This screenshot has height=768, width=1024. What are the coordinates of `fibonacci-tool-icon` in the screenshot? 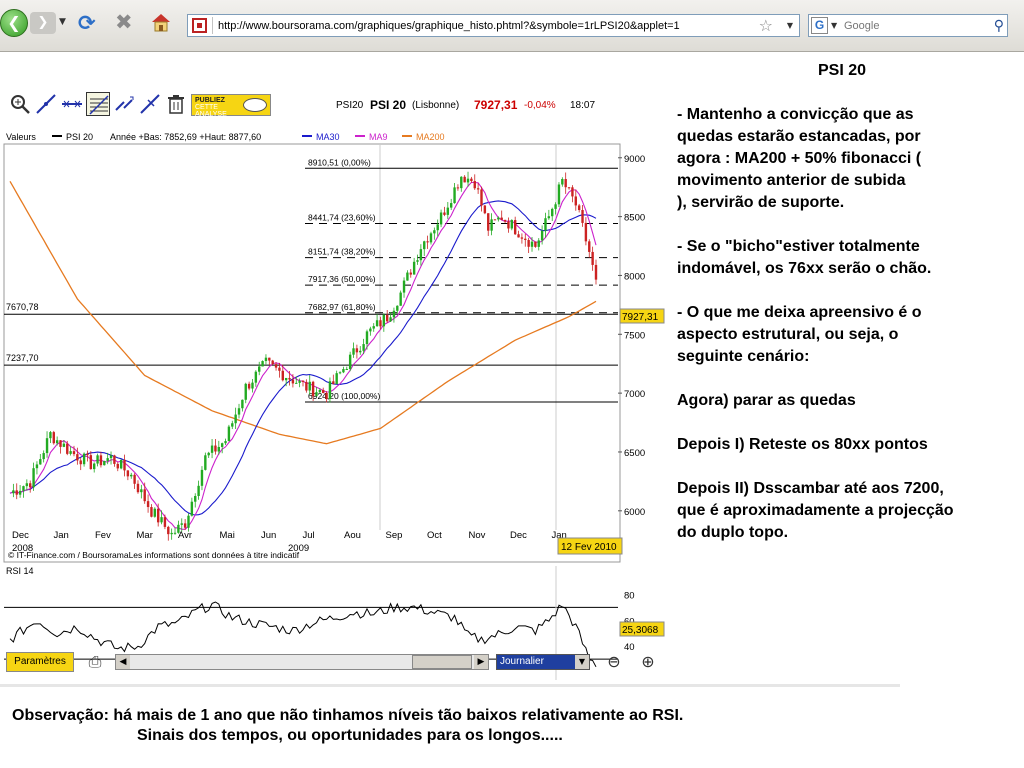 It's located at (98, 104).